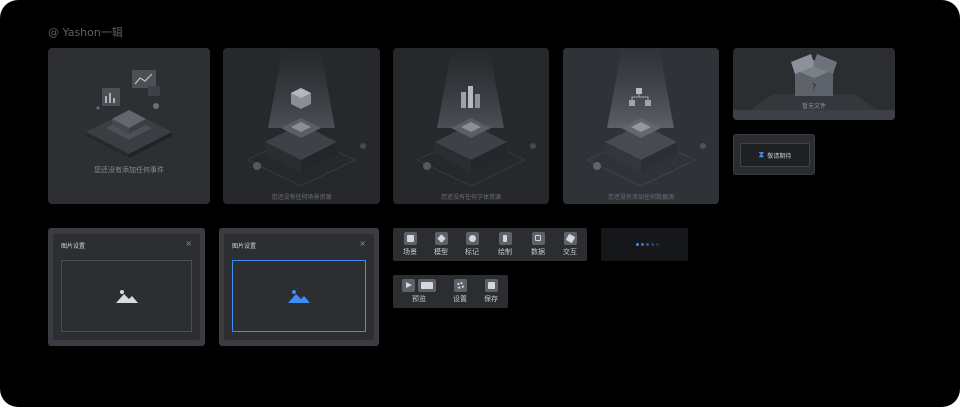  What do you see at coordinates (472, 238) in the screenshot?
I see `mark-icon` at bounding box center [472, 238].